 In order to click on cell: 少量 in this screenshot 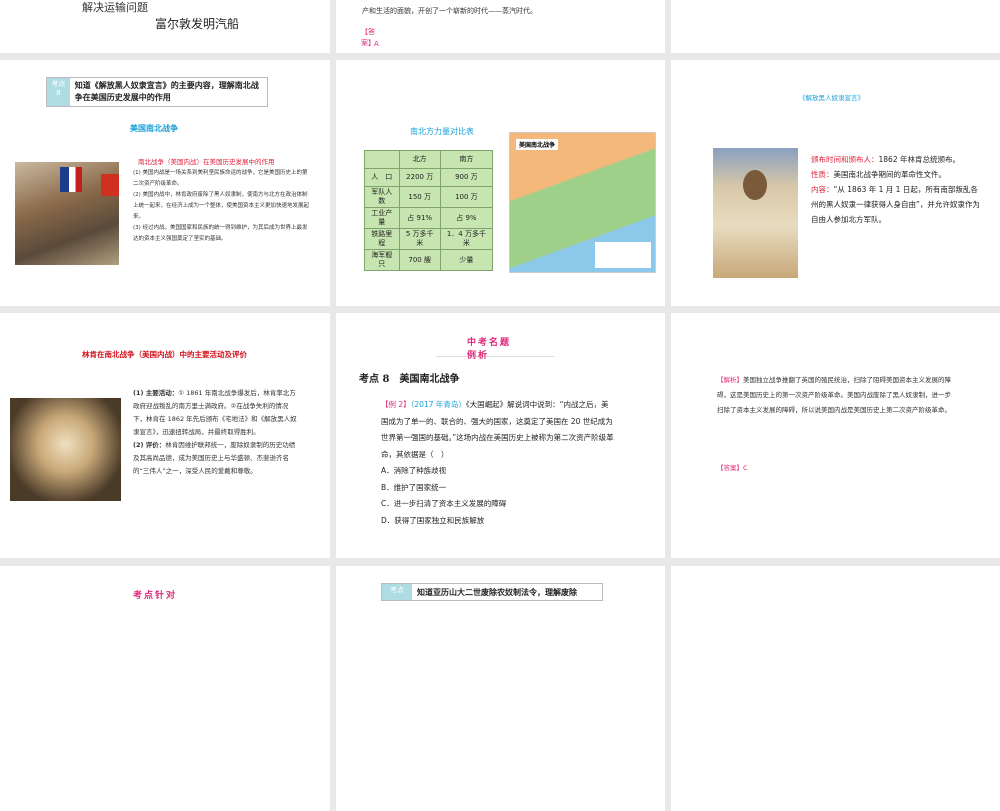, I will do `click(466, 260)`.